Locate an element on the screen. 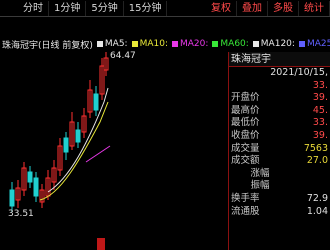 The height and width of the screenshot is (250, 330). ma60-swatch is located at coordinates (215, 44).